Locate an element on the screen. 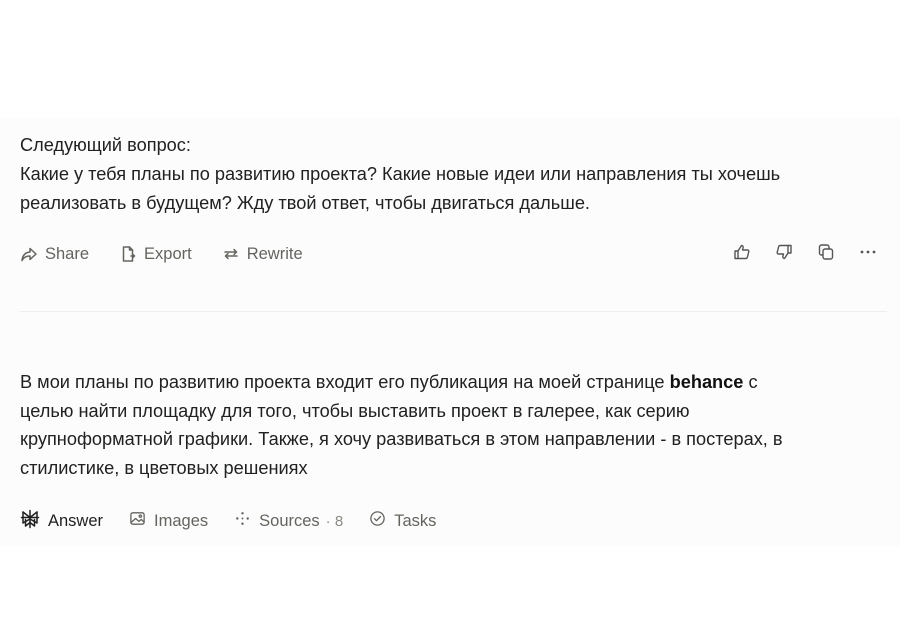 The height and width of the screenshot is (636, 900). thumbs-down-icon is located at coordinates (784, 254).